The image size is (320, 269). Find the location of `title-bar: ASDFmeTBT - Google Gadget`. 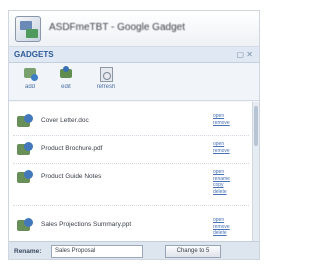

title-bar: ASDFmeTBT - Google Gadget is located at coordinates (134, 29).